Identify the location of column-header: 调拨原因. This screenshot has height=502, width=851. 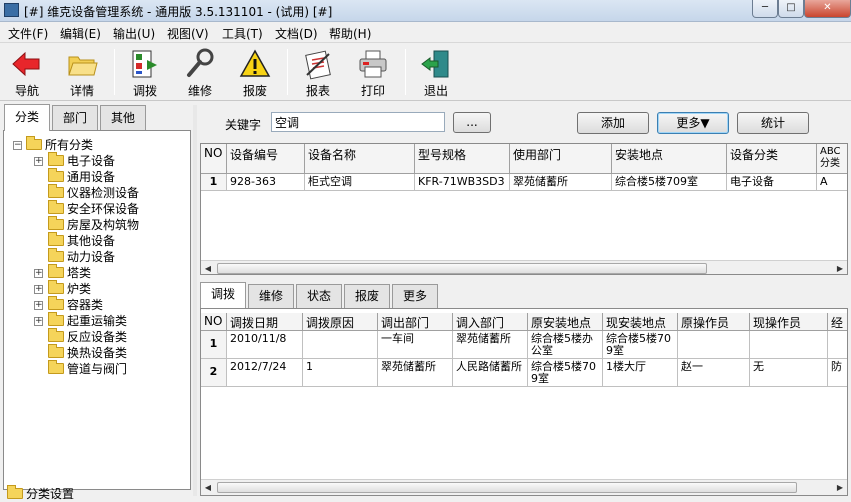
(340, 322).